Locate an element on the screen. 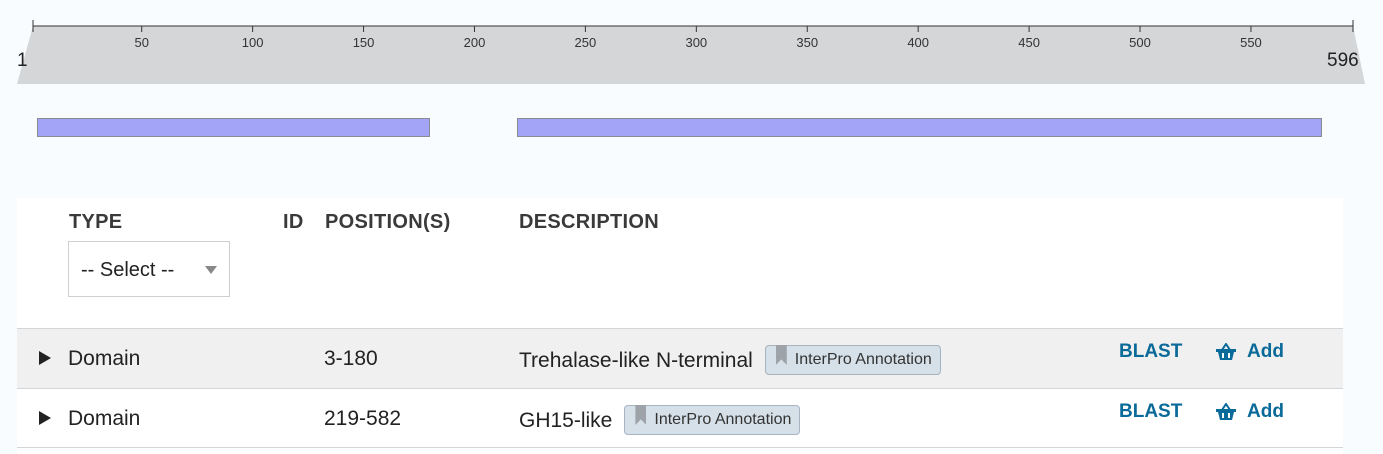 Image resolution: width=1383 pixels, height=454 pixels. row-description-text: Trehalase-like N-terminal is located at coordinates (636, 360).